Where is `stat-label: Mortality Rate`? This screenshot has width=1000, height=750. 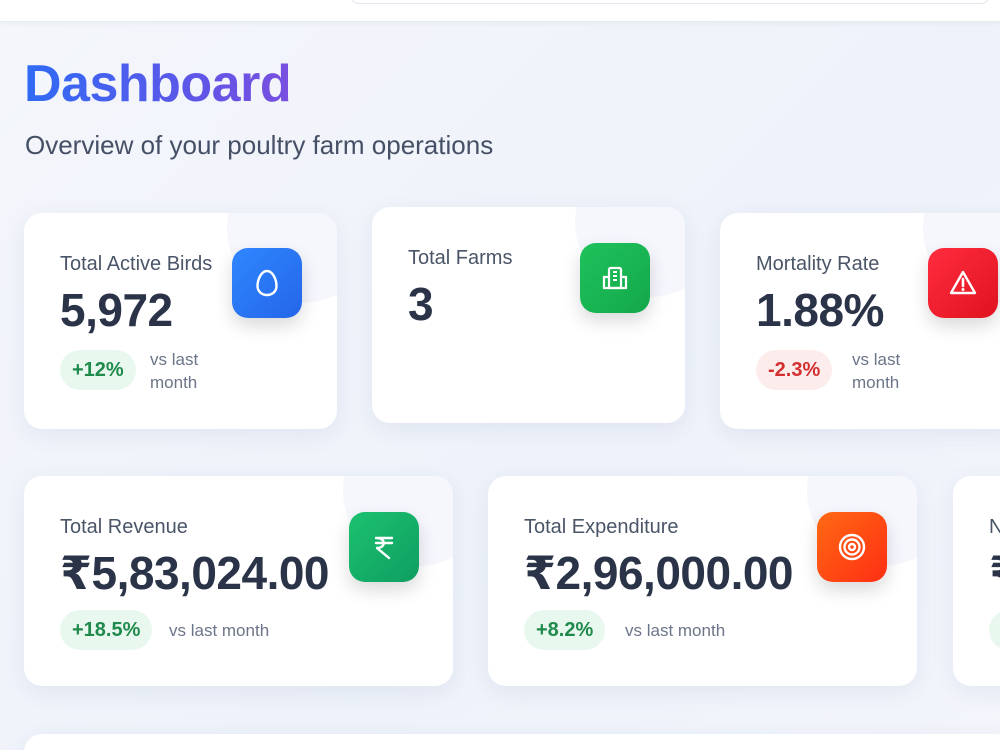
stat-label: Mortality Rate is located at coordinates (818, 264).